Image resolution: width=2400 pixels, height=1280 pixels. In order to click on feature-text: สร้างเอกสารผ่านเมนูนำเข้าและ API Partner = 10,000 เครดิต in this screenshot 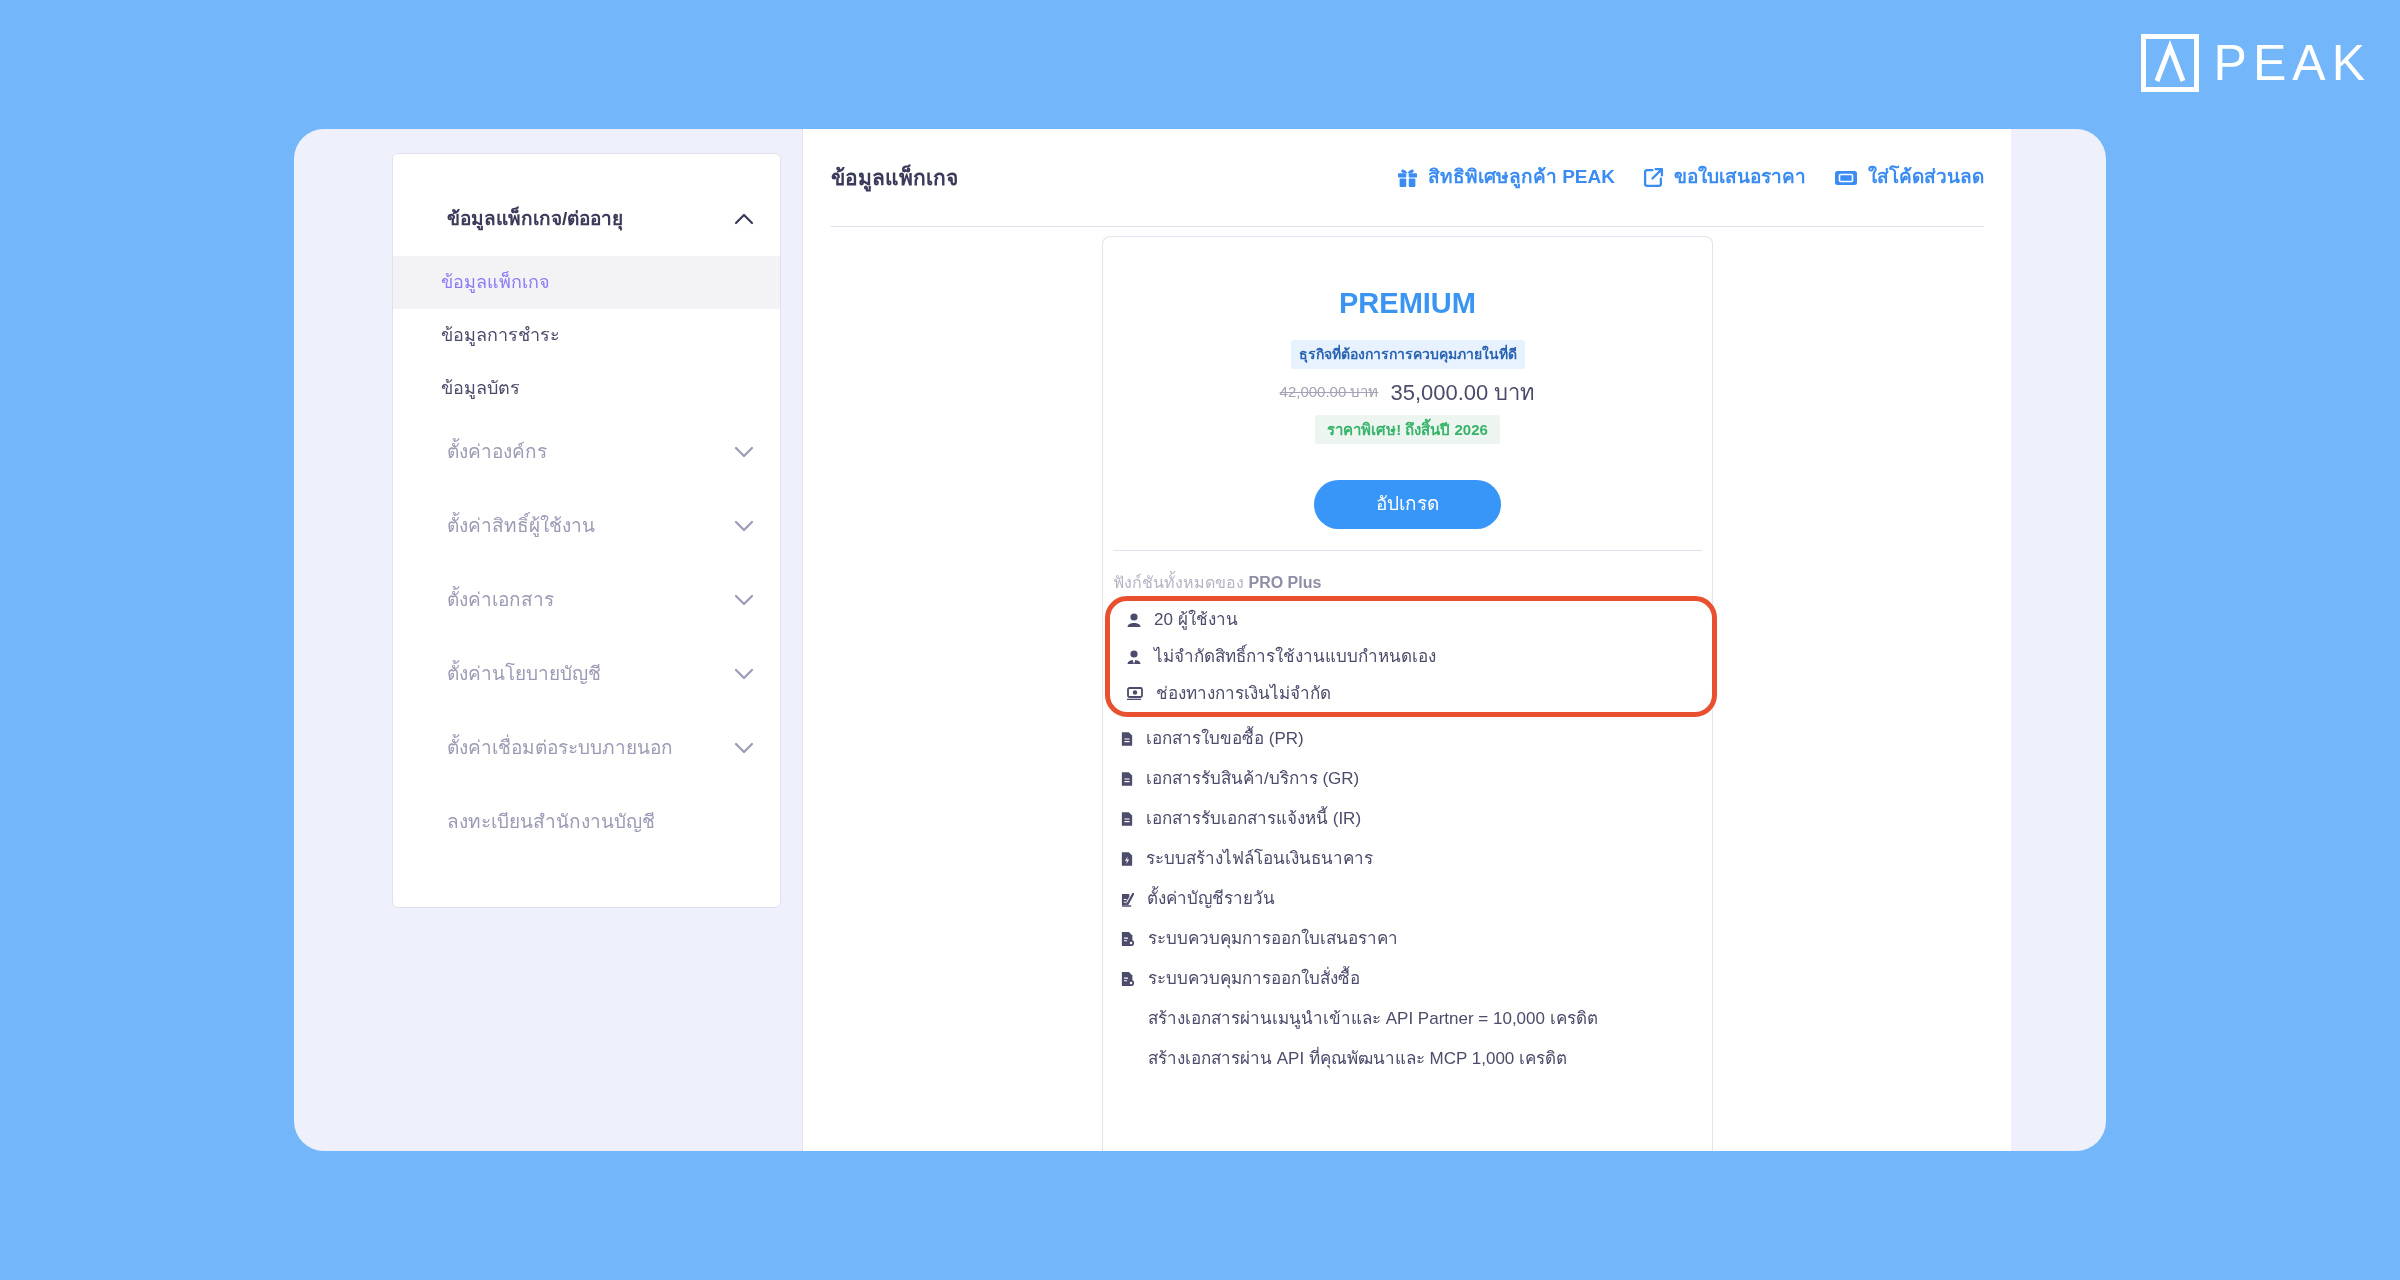, I will do `click(1373, 1019)`.